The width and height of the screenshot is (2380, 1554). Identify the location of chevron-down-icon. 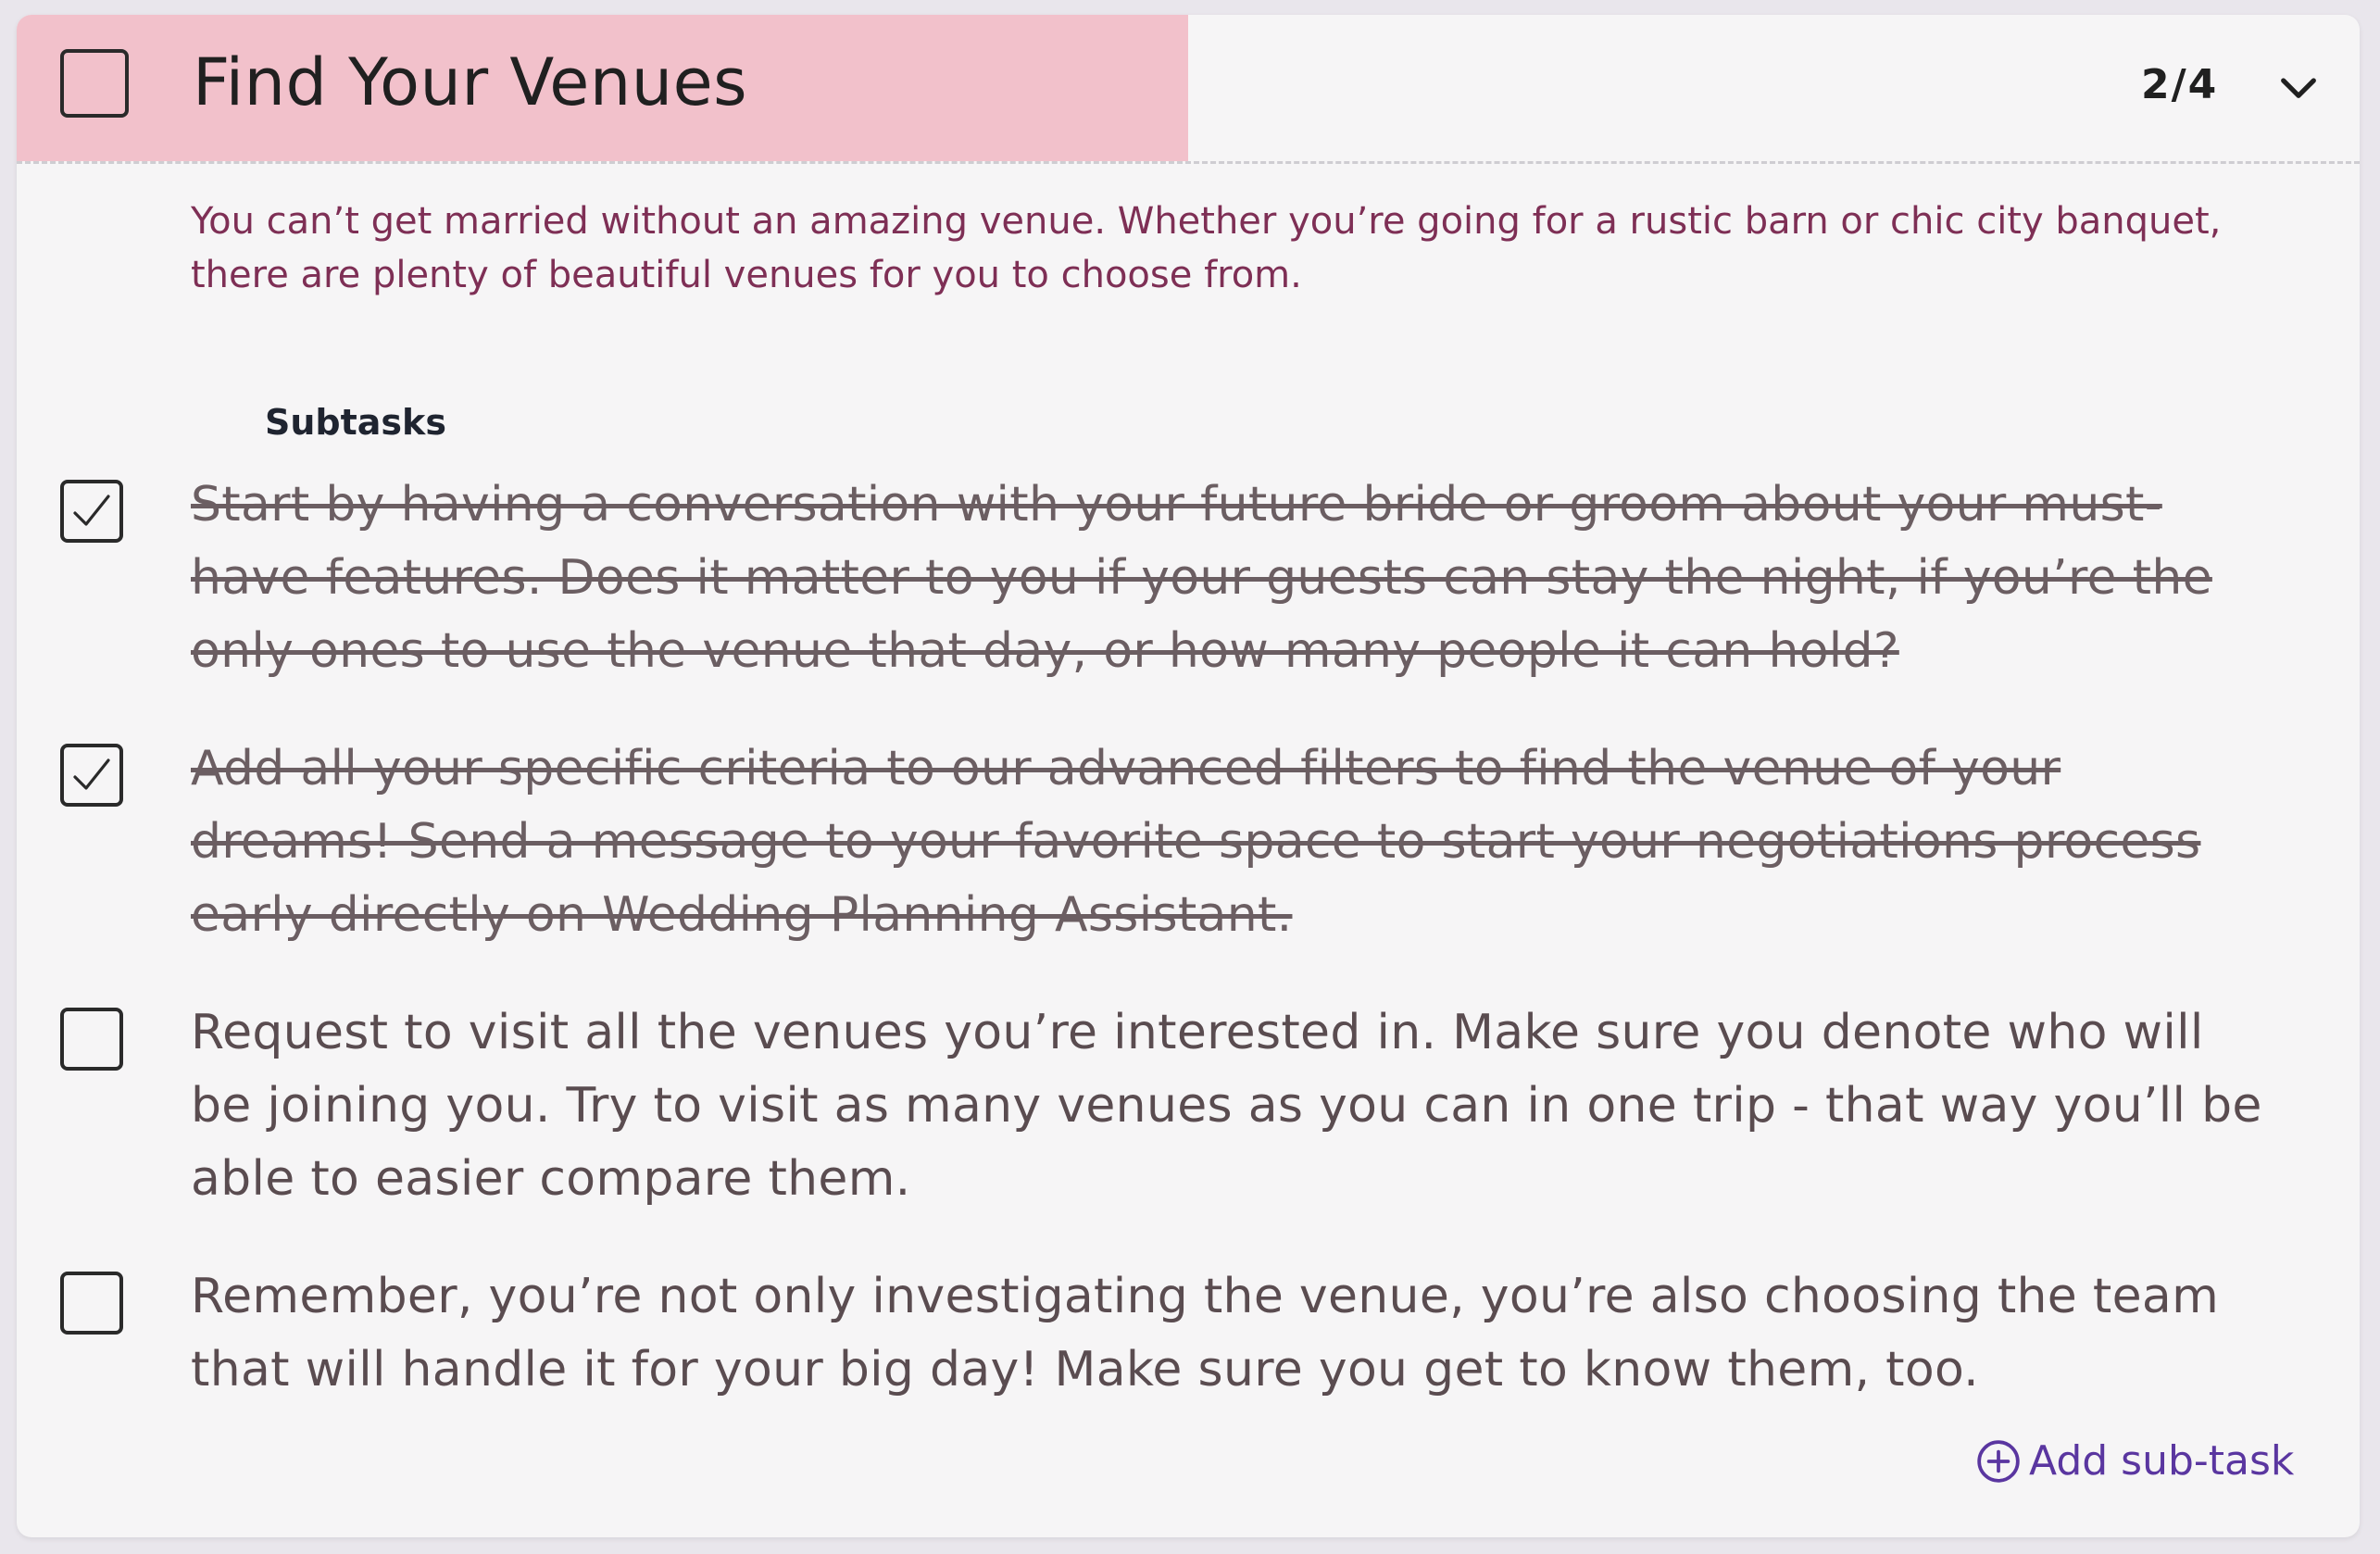
(2298, 87).